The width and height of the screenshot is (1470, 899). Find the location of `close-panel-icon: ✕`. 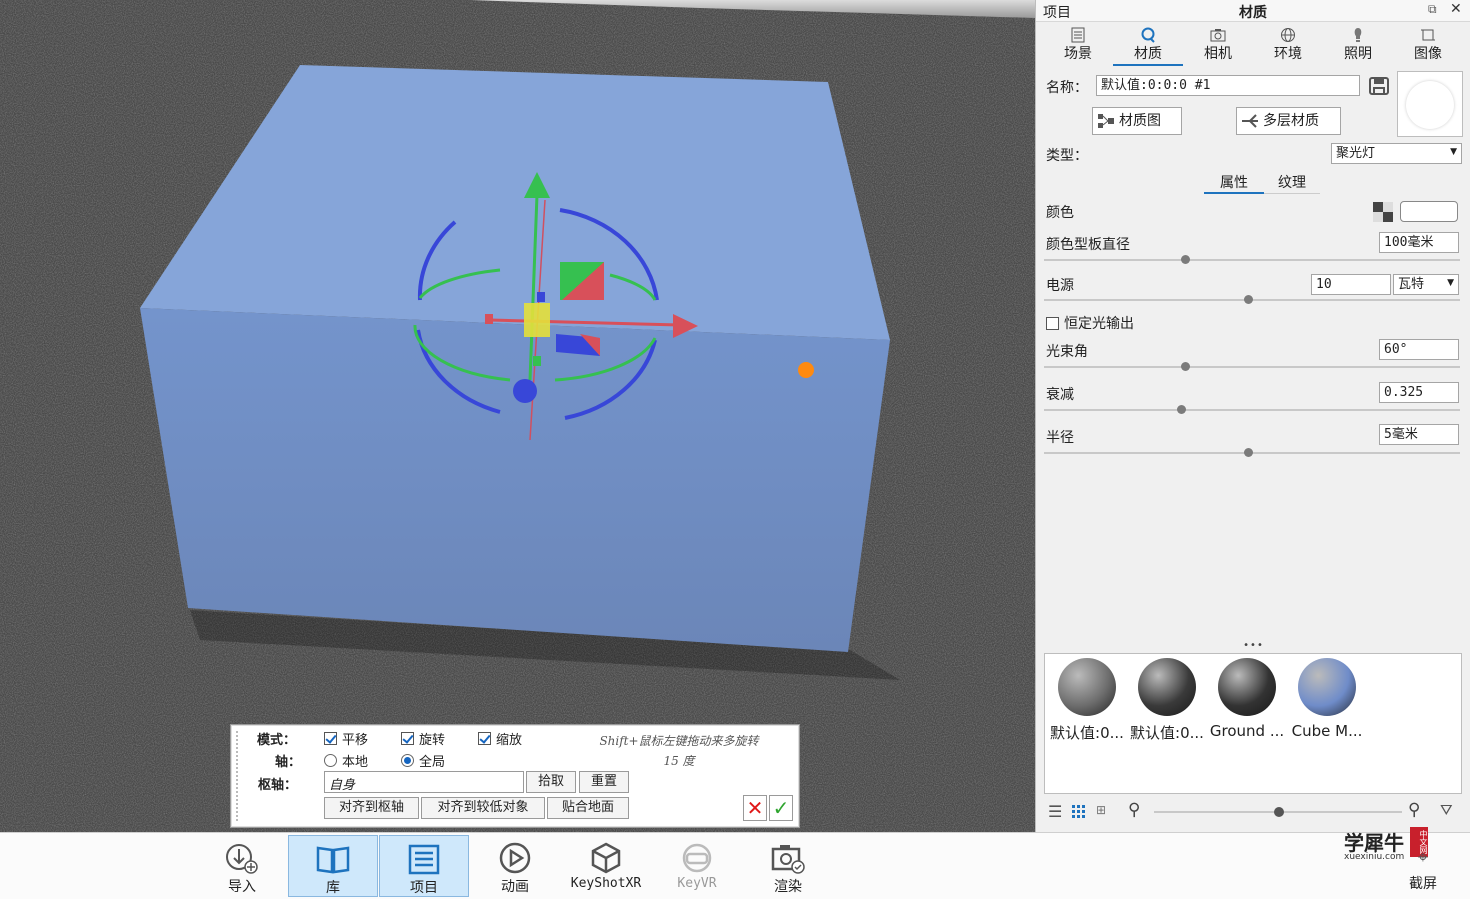

close-panel-icon: ✕ is located at coordinates (1456, 9).